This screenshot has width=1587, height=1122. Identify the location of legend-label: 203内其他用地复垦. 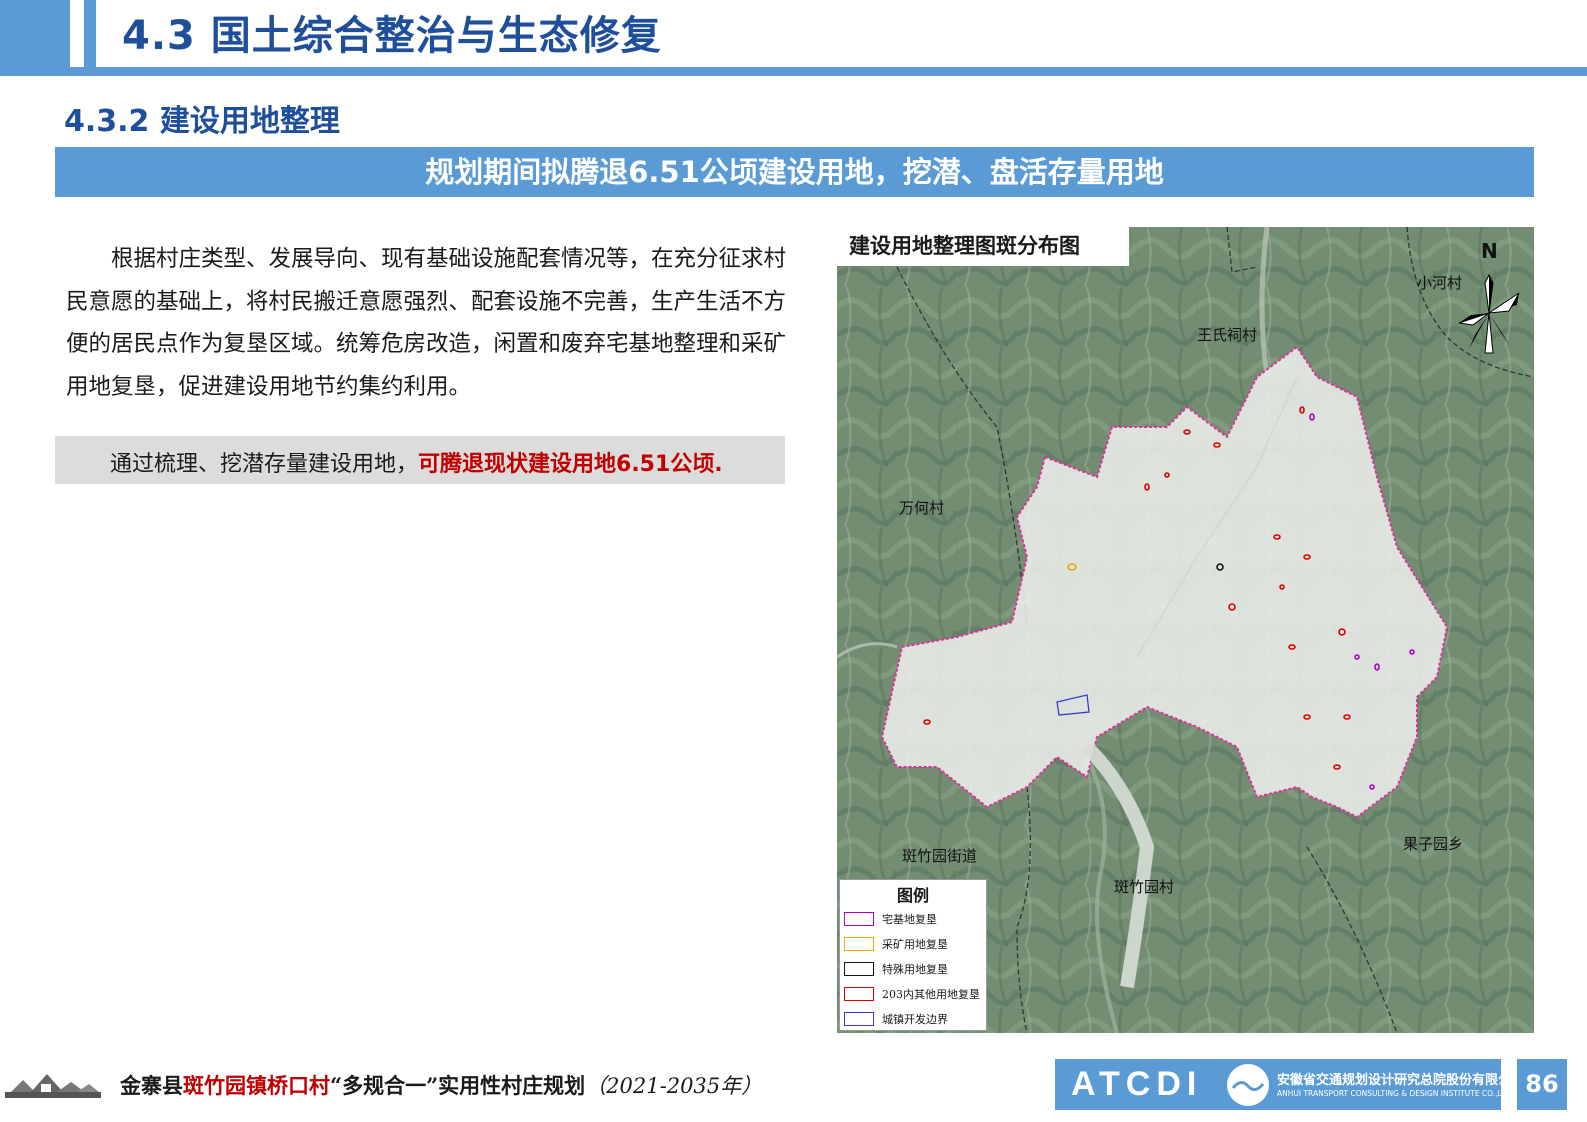
(931, 994).